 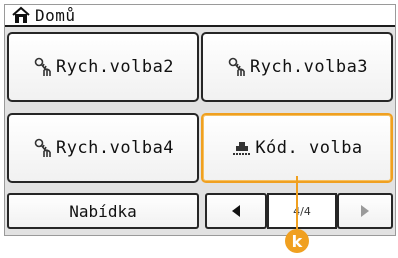 What do you see at coordinates (200, 16) in the screenshot?
I see `title-bar: Domů` at bounding box center [200, 16].